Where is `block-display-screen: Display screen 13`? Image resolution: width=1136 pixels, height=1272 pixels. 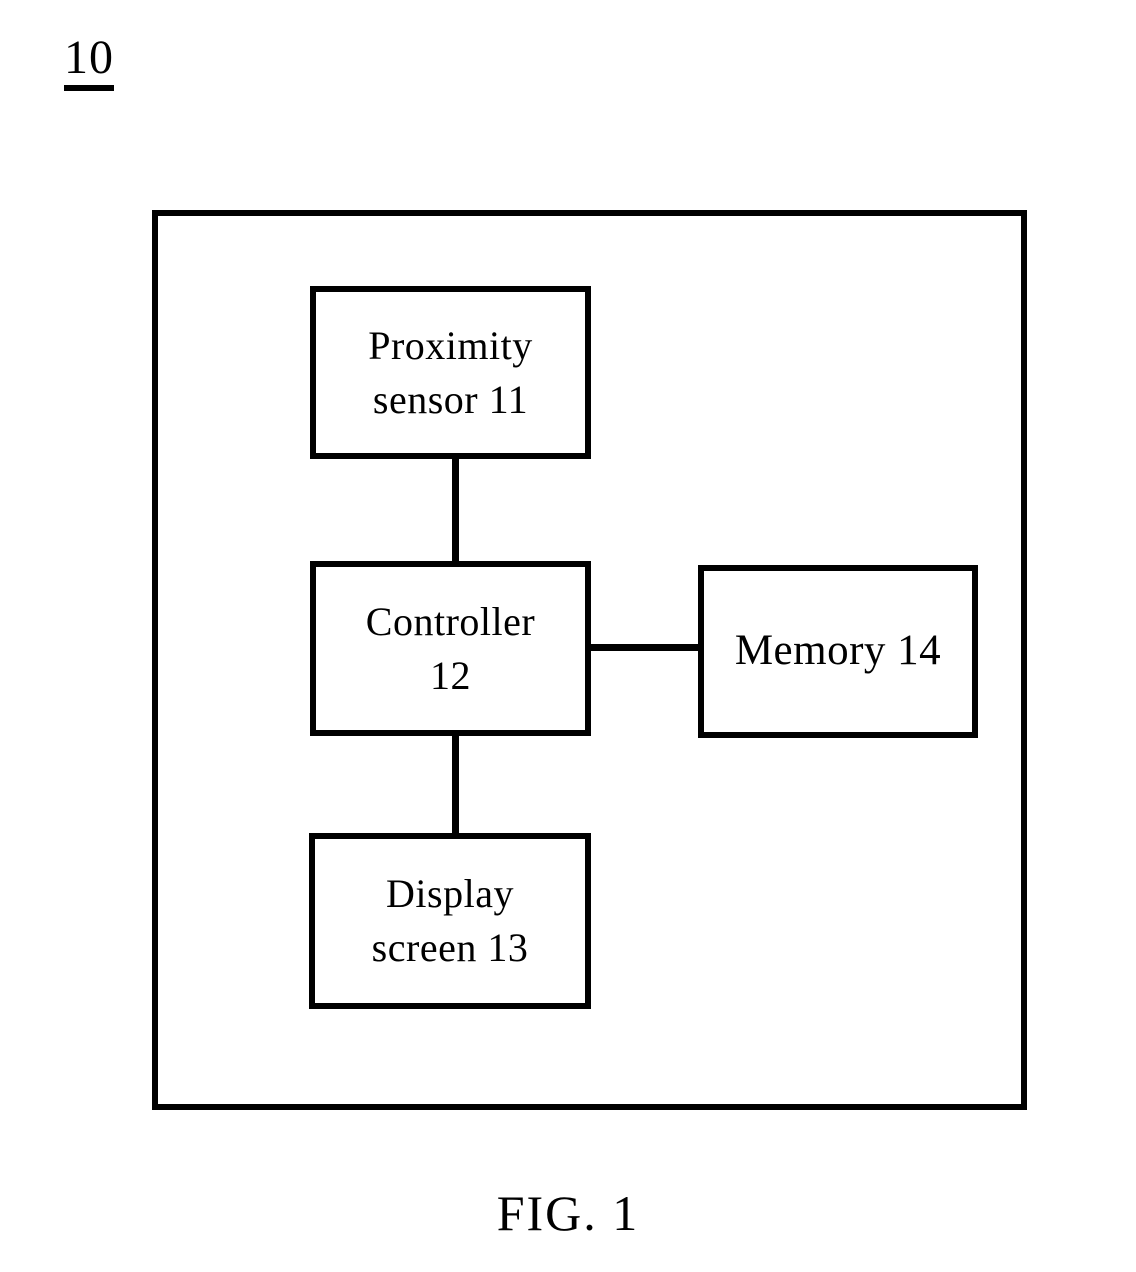
block-display-screen: Display screen 13 is located at coordinates (450, 921).